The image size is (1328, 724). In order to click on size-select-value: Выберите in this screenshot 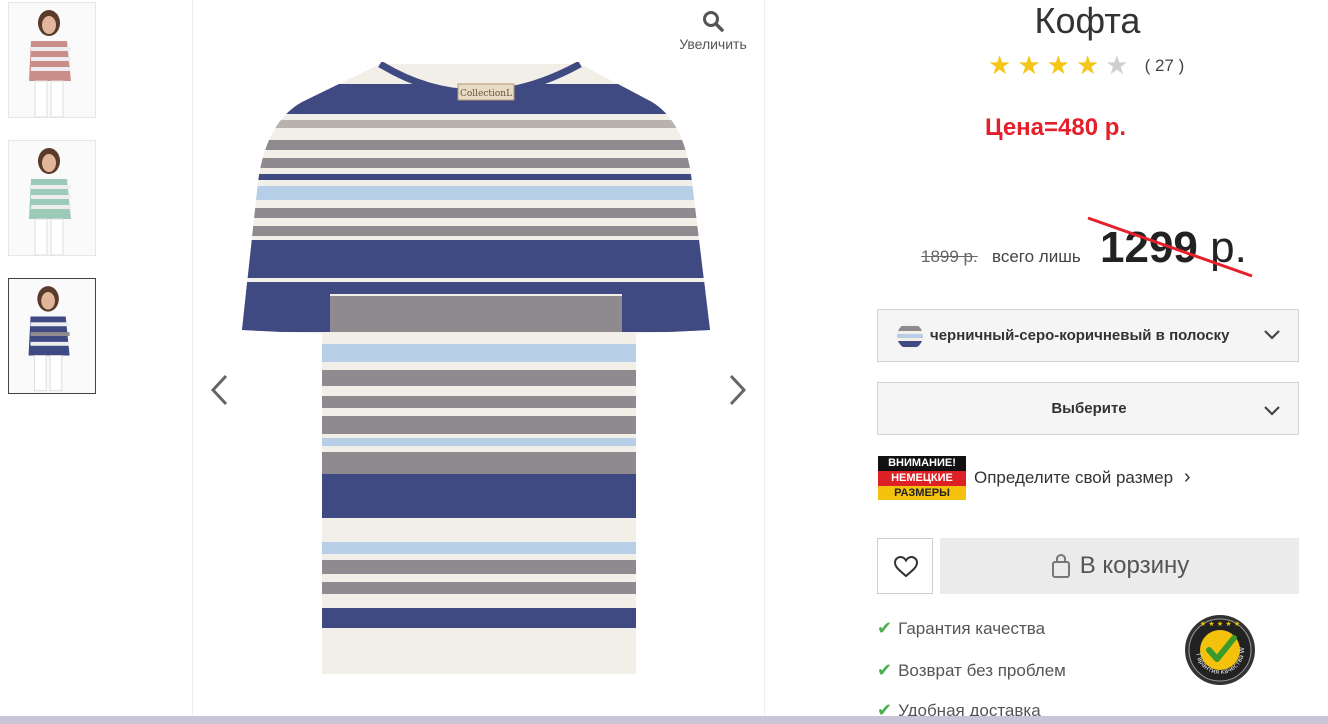, I will do `click(1089, 408)`.